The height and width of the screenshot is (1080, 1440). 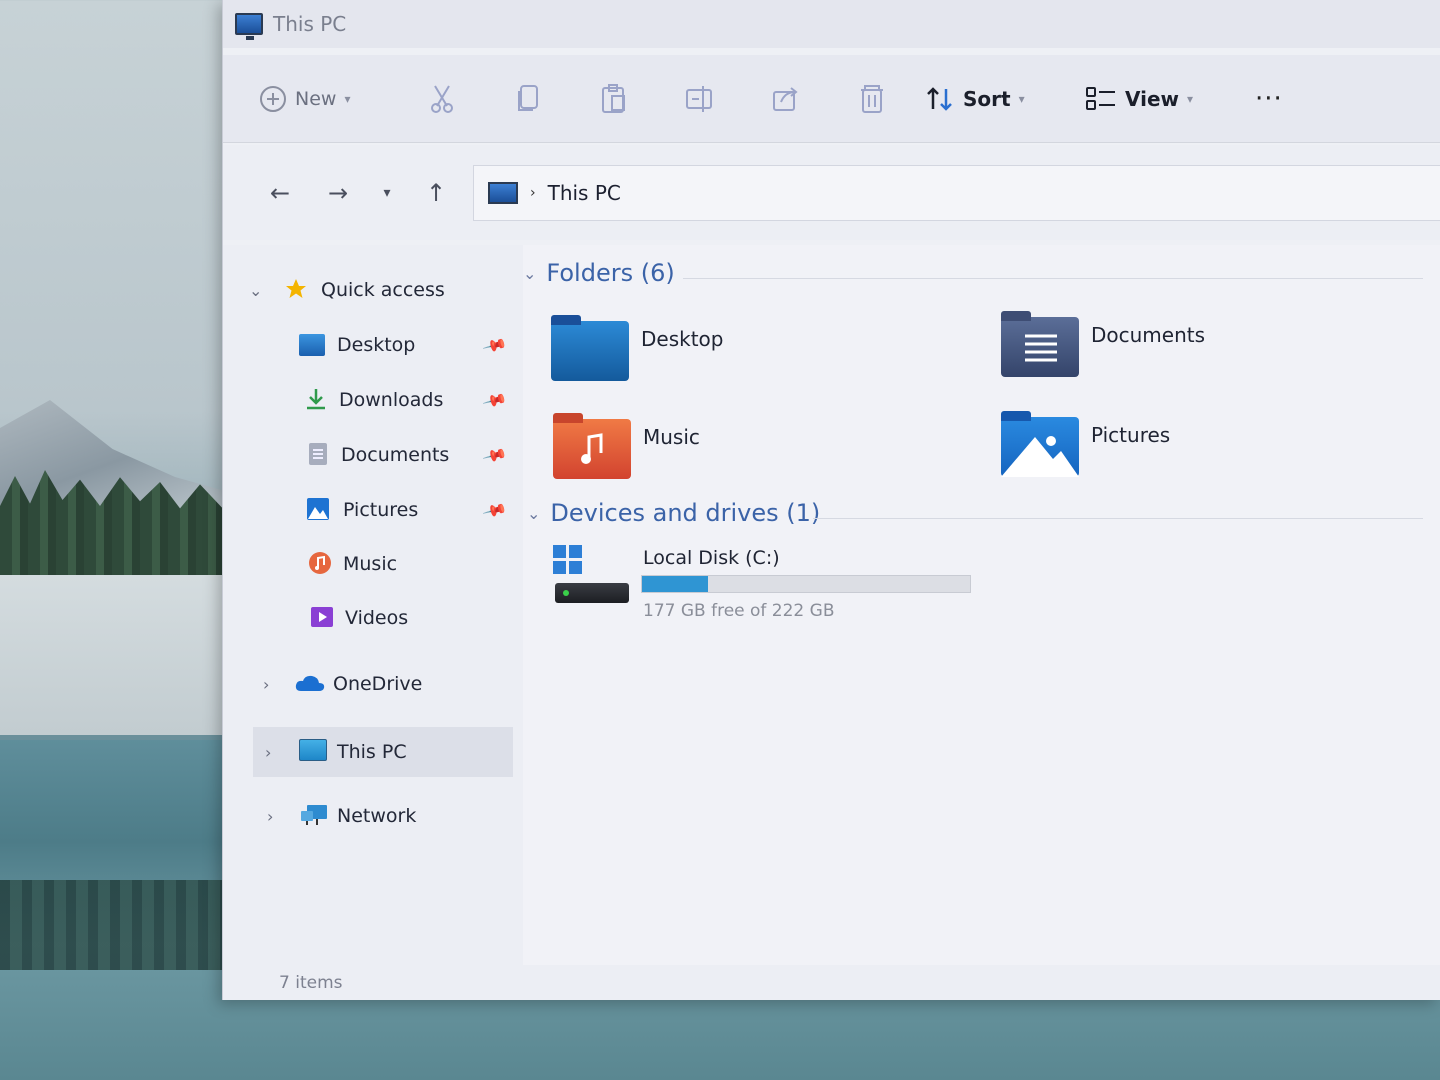 What do you see at coordinates (568, 560) in the screenshot?
I see `windows-logo-icon` at bounding box center [568, 560].